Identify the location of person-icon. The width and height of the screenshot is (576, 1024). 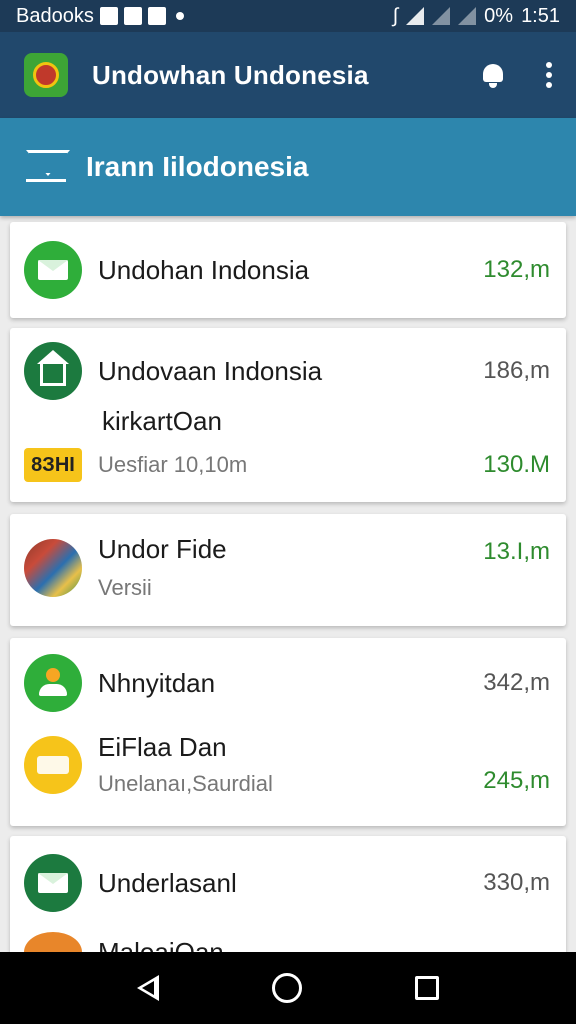
(53, 683).